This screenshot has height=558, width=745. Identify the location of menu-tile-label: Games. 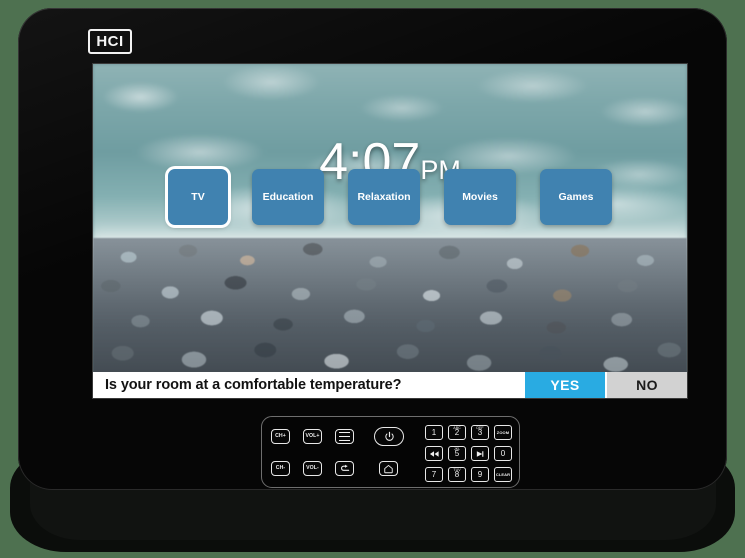
(576, 197).